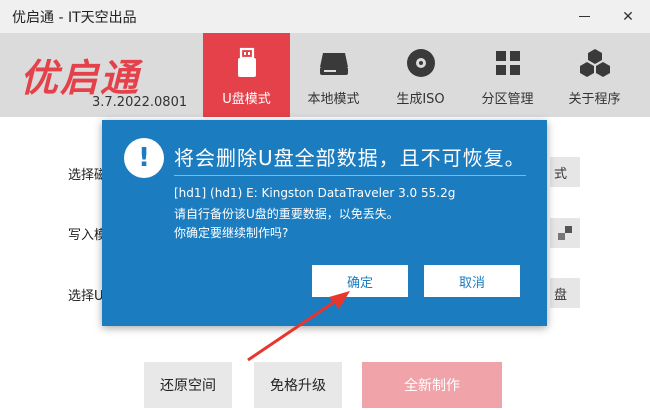 The image size is (650, 410). I want to click on grid-icon, so click(507, 63).